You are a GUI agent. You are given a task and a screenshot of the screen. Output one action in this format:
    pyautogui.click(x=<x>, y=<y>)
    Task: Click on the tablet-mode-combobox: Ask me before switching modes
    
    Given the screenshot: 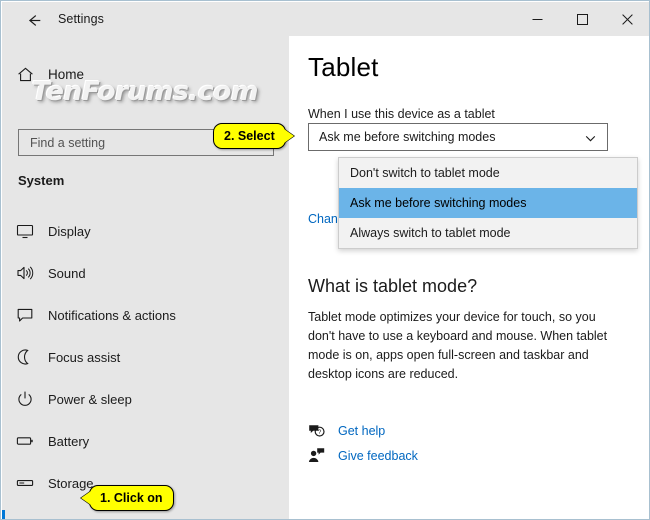 What is the action you would take?
    pyautogui.click(x=458, y=137)
    